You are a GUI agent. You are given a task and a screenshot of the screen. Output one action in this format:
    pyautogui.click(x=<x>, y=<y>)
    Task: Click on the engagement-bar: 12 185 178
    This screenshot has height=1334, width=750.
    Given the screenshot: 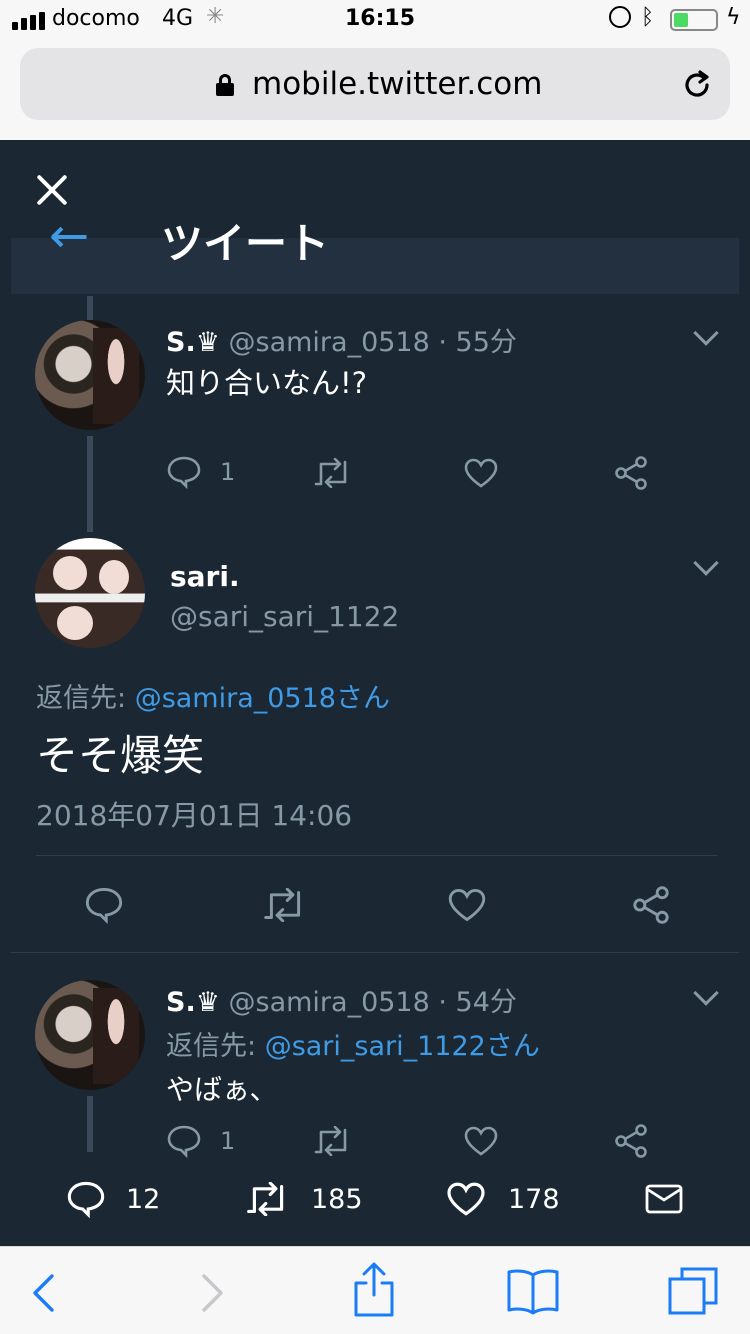 What is the action you would take?
    pyautogui.click(x=375, y=1208)
    